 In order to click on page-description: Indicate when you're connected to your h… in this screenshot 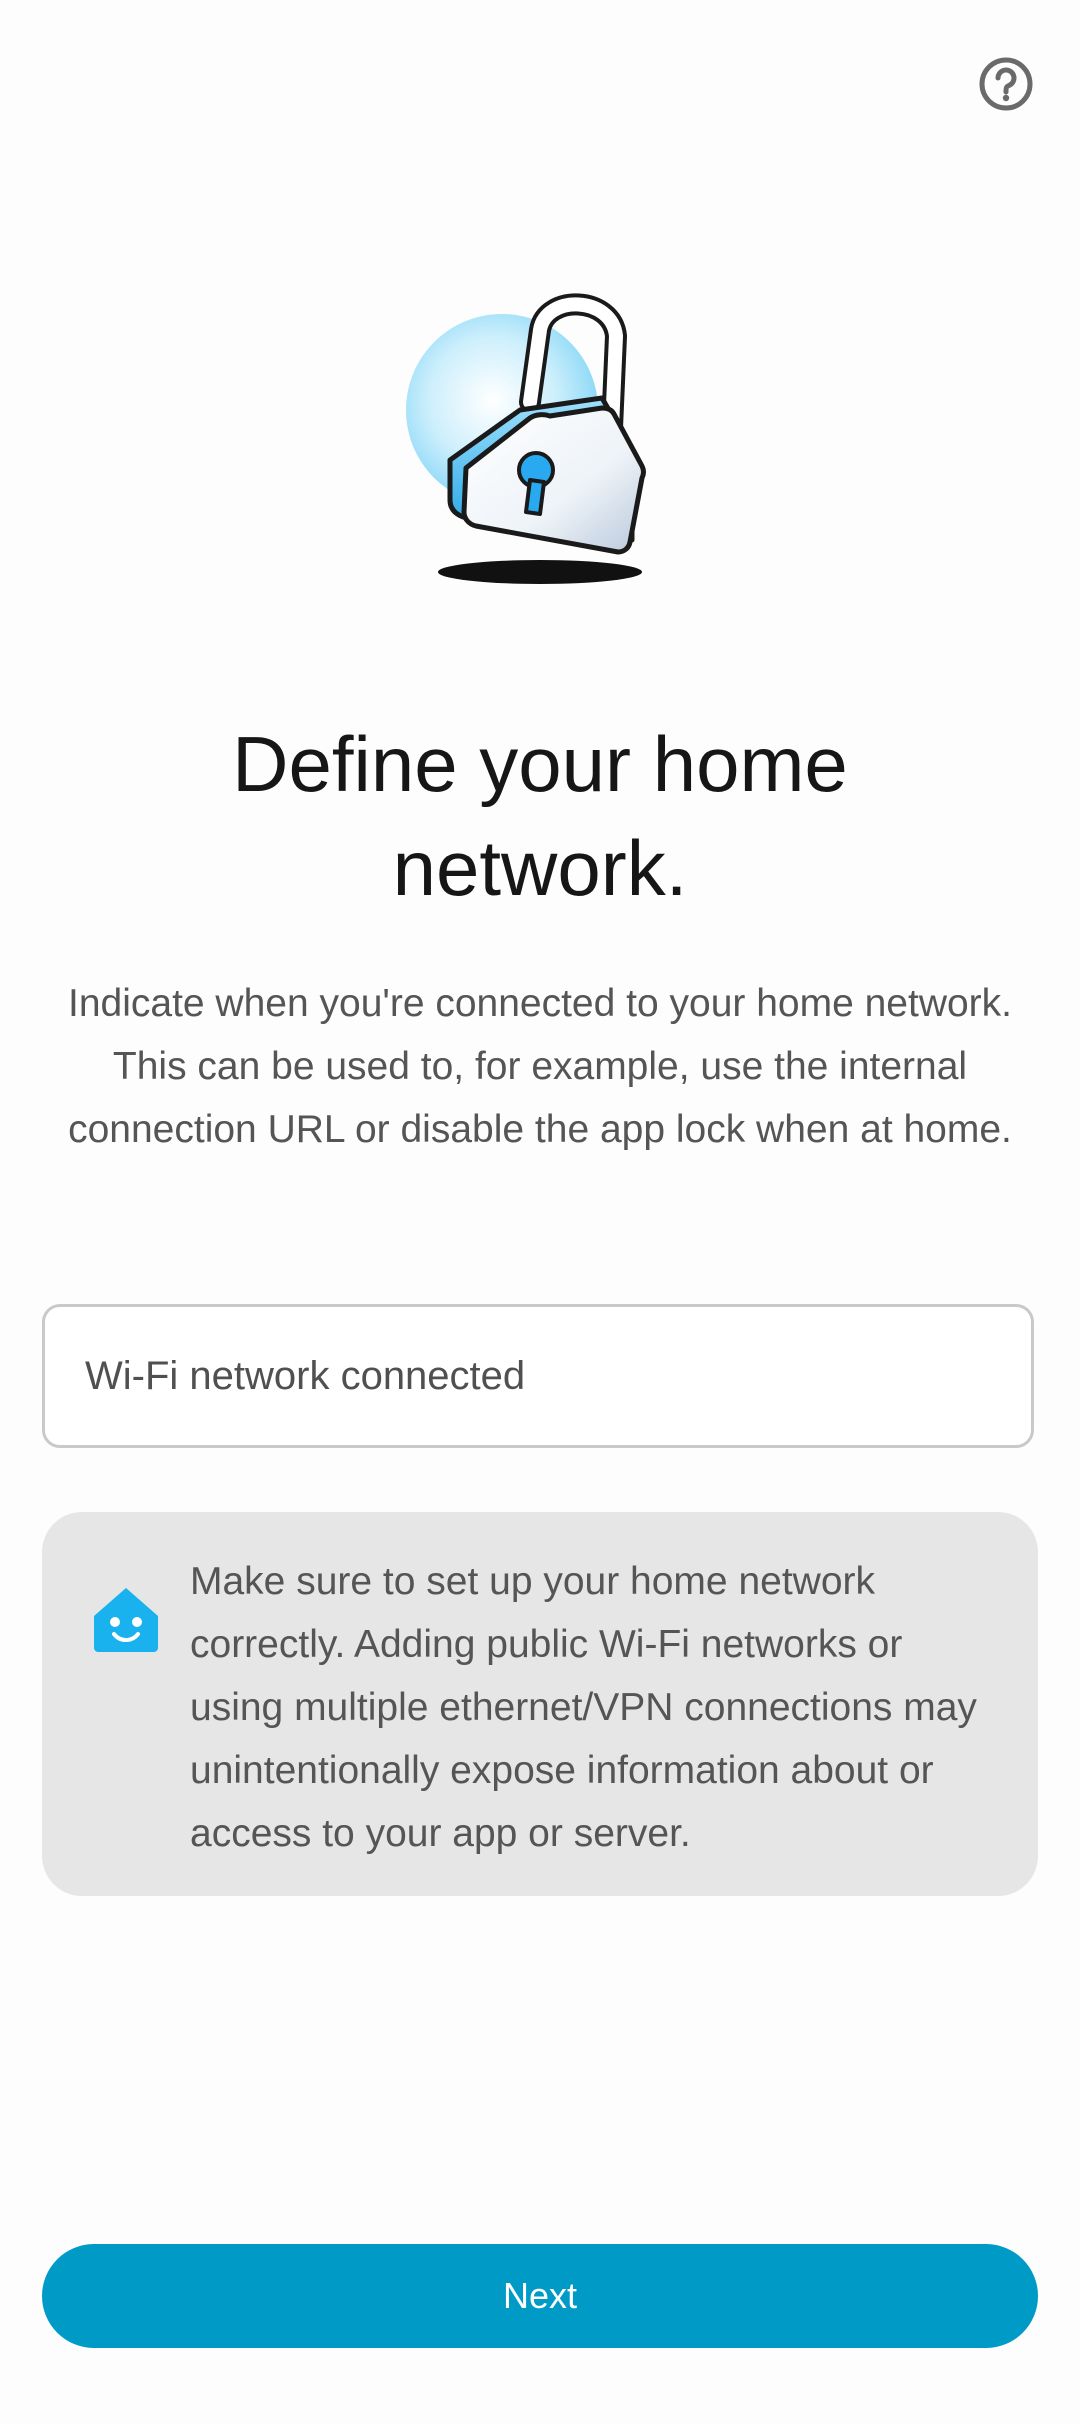, I will do `click(540, 1066)`.